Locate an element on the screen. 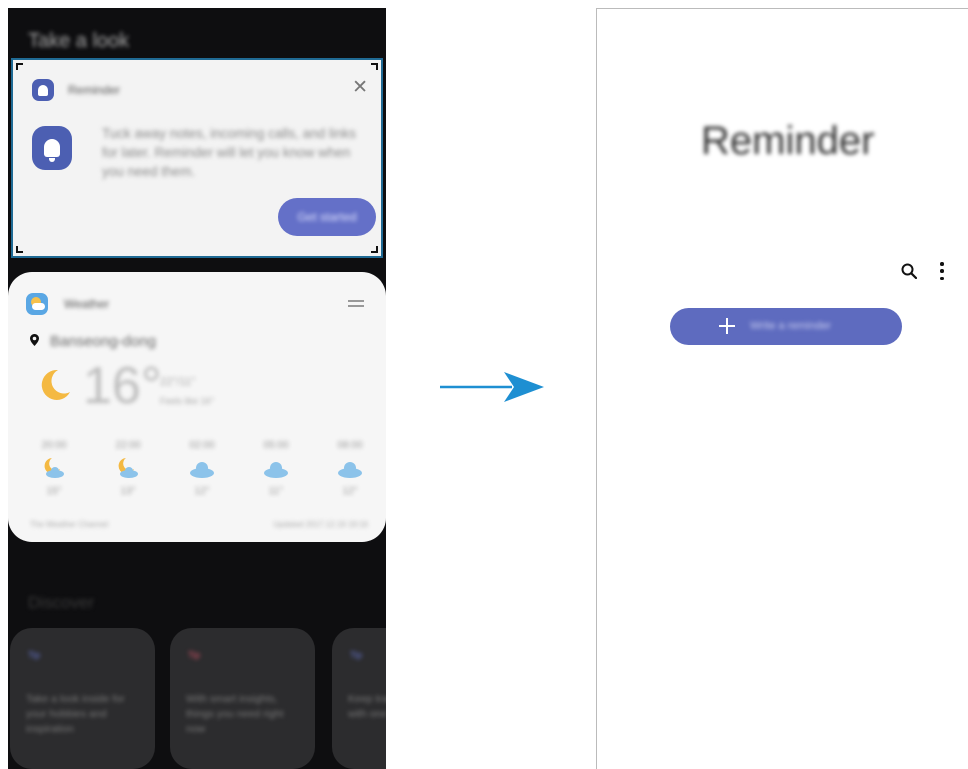  close-icon: ✕ is located at coordinates (360, 87).